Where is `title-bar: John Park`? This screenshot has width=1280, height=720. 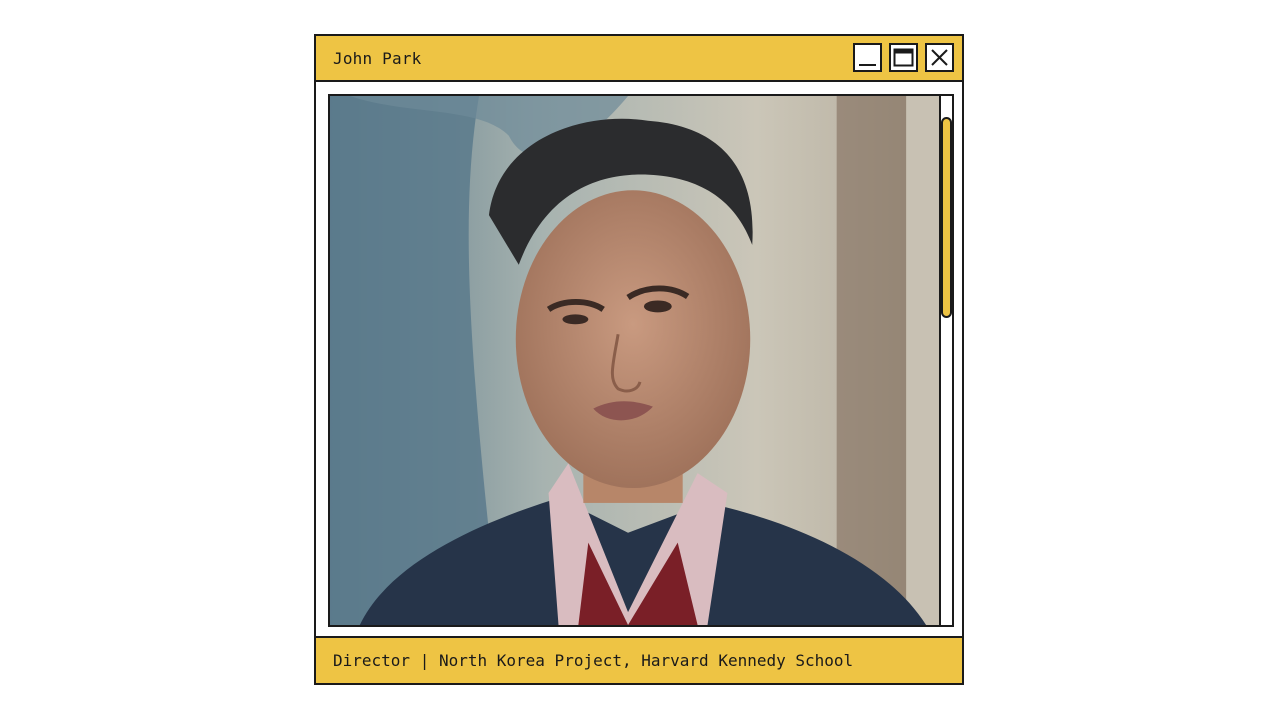
title-bar: John Park is located at coordinates (639, 59).